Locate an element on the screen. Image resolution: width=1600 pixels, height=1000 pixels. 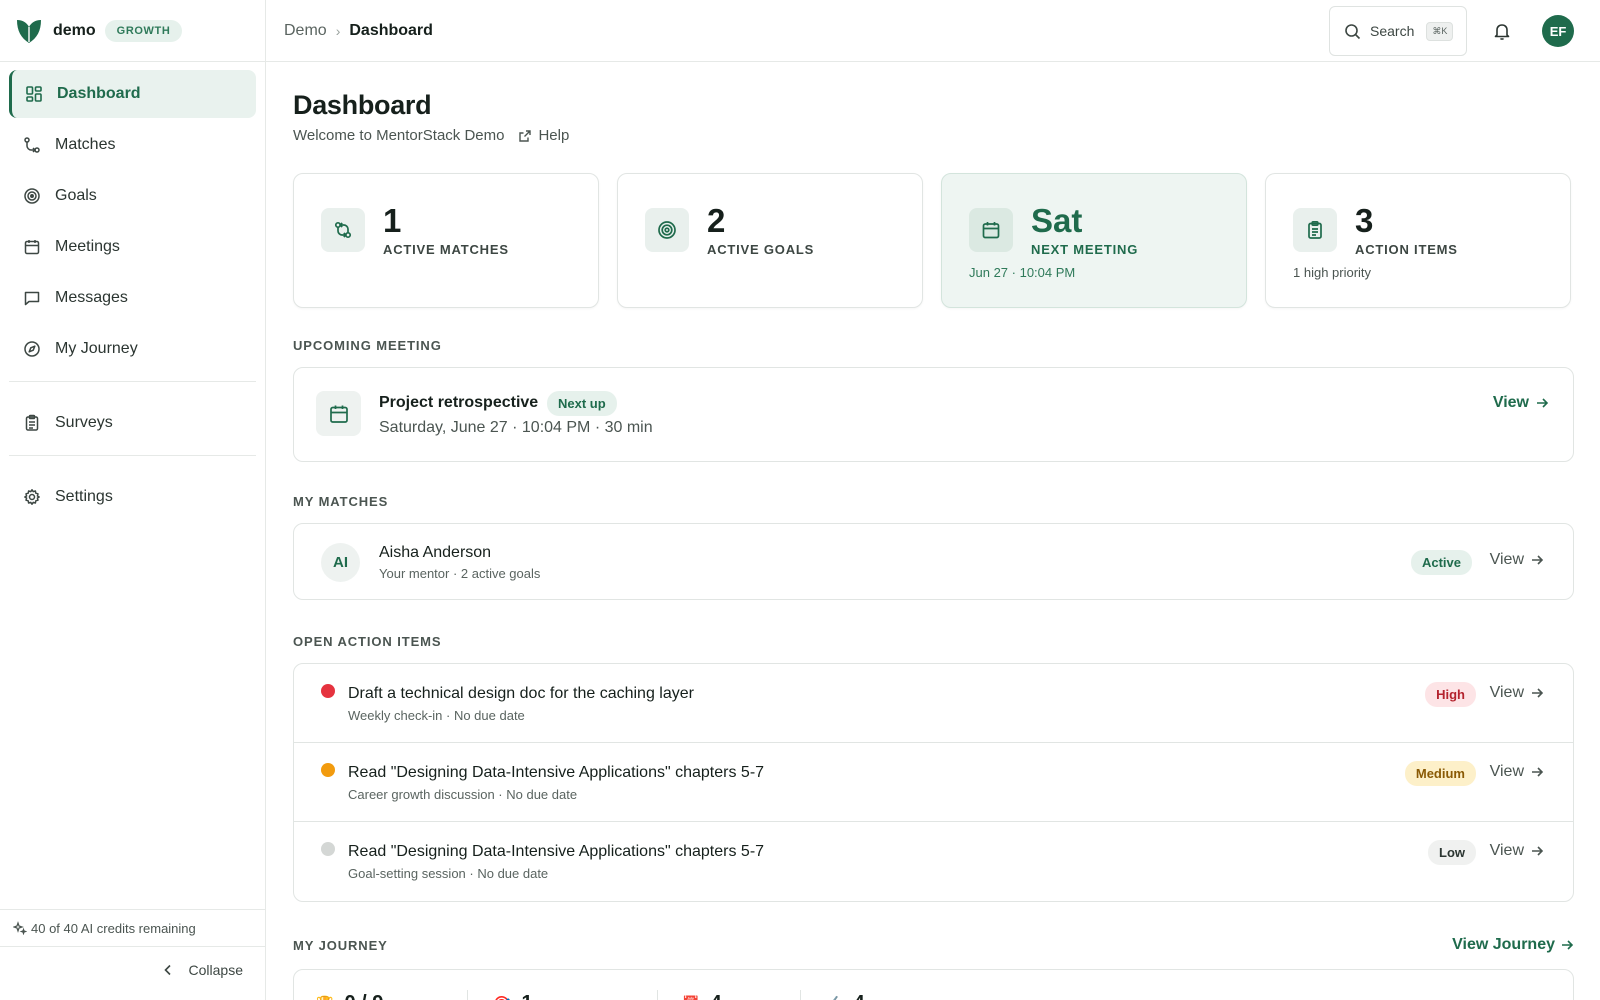
sidebar-item-label: Surveys is located at coordinates (84, 422).